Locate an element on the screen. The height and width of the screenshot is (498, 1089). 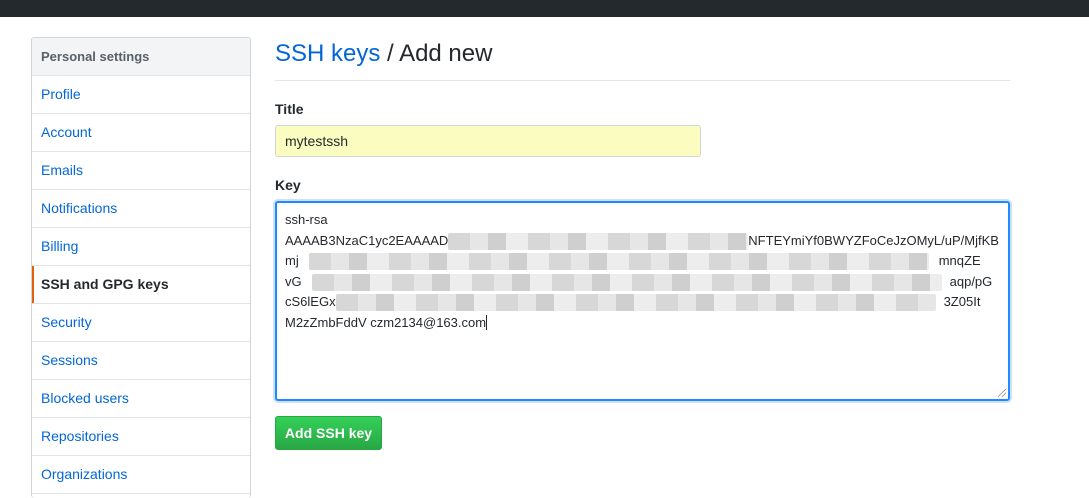
key-line-text: 3Z05It is located at coordinates (962, 301).